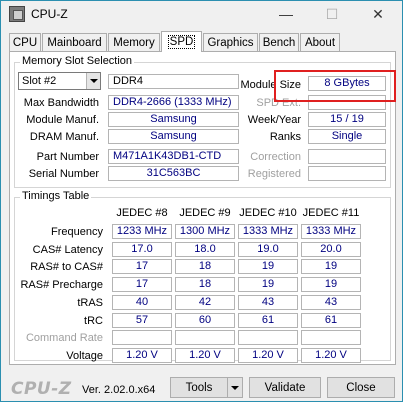 The image size is (403, 402). What do you see at coordinates (77, 232) in the screenshot?
I see `timing-row-label: Frequency` at bounding box center [77, 232].